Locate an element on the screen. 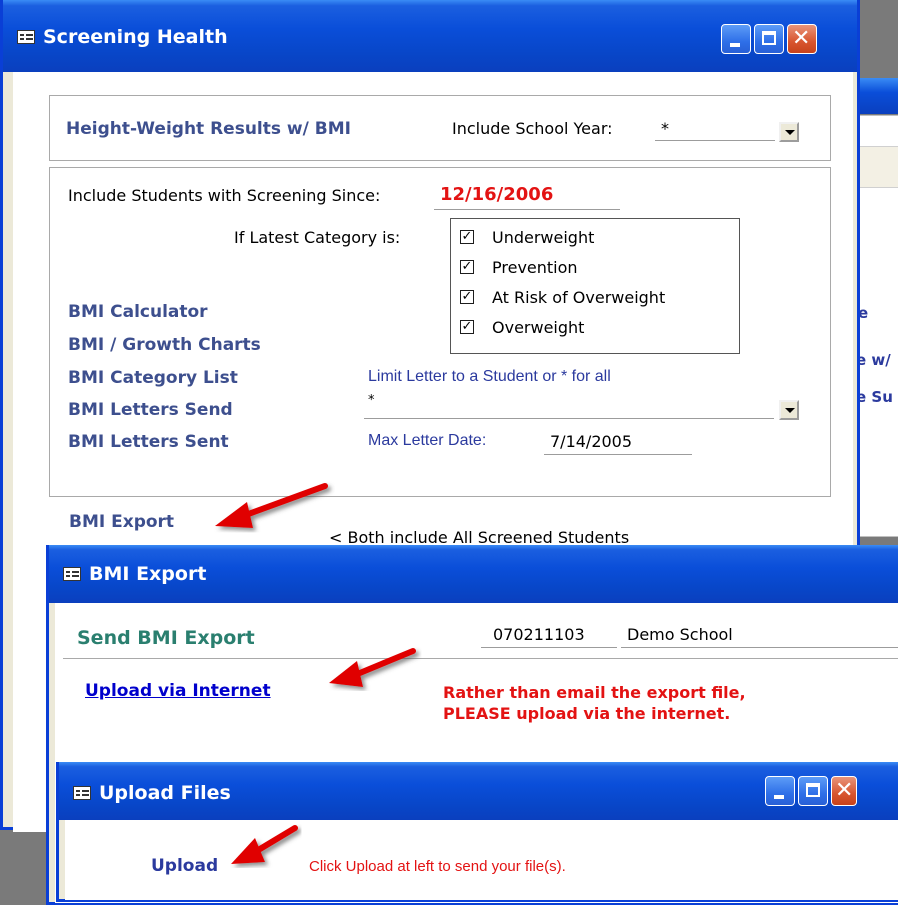 This screenshot has width=898, height=905. upload-files-title: Upload Files is located at coordinates (165, 793).